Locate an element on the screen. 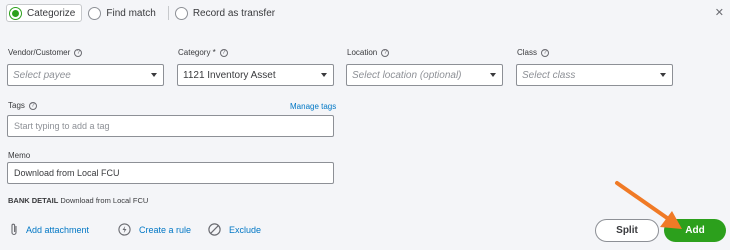 The width and height of the screenshot is (730, 250). location-select: Select location (optional) is located at coordinates (424, 75).